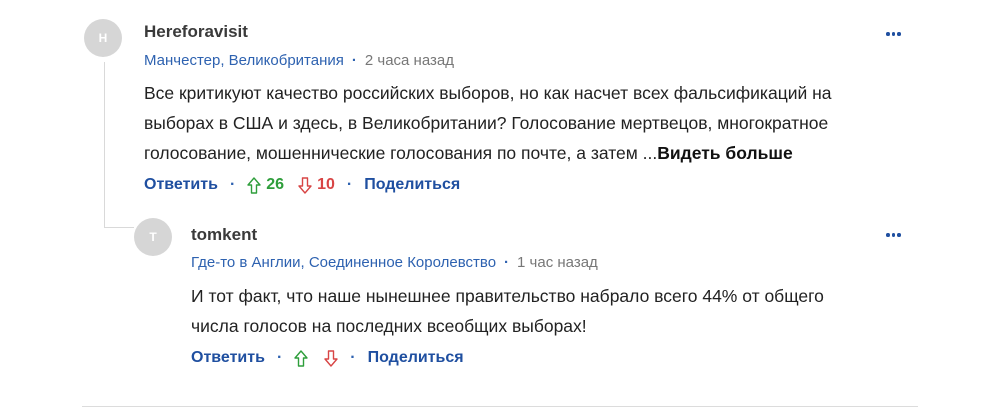  Describe the element at coordinates (343, 262) in the screenshot. I see `comment-location: Где-то в Англии, Соединенное Королевство` at that location.